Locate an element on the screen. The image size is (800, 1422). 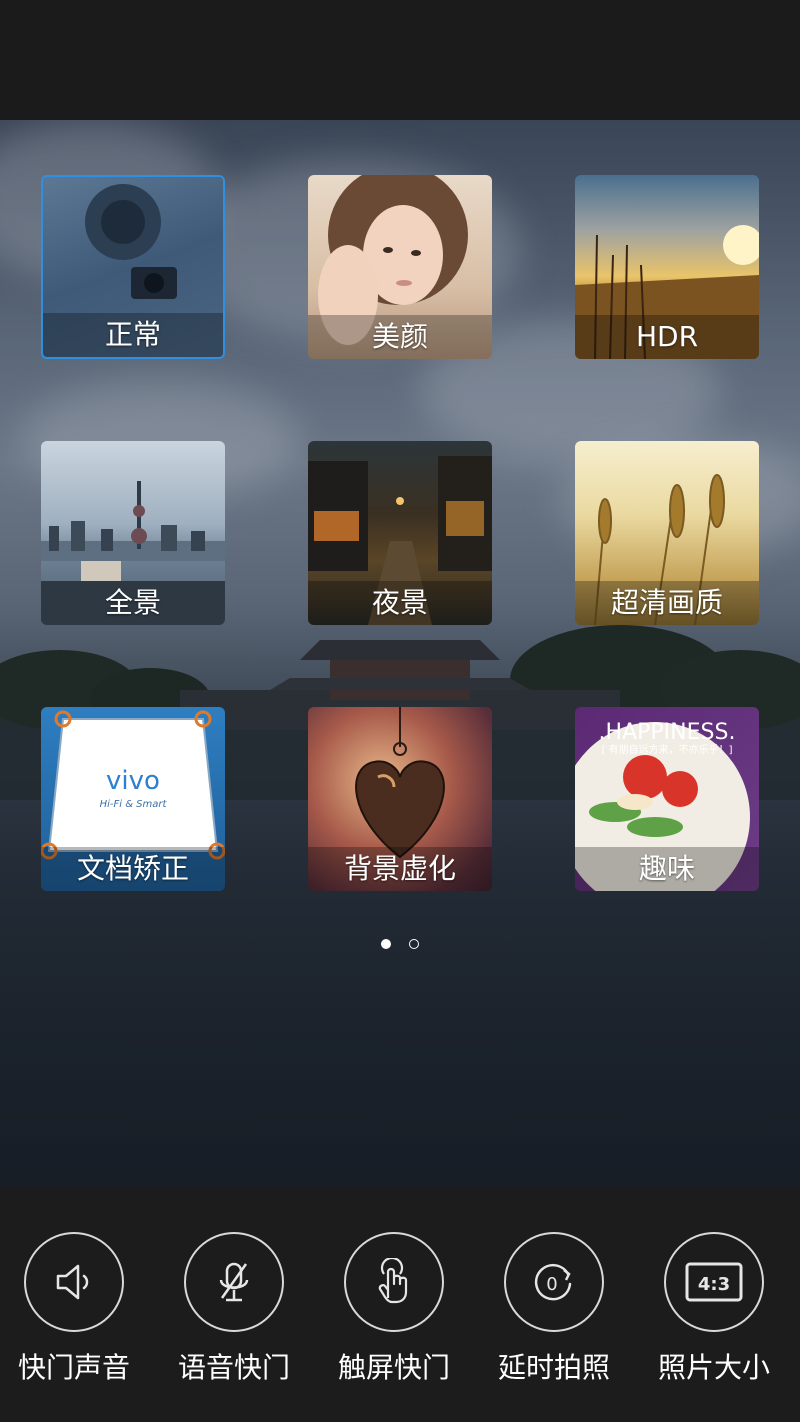
mode-label: 美颜 is located at coordinates (400, 337).